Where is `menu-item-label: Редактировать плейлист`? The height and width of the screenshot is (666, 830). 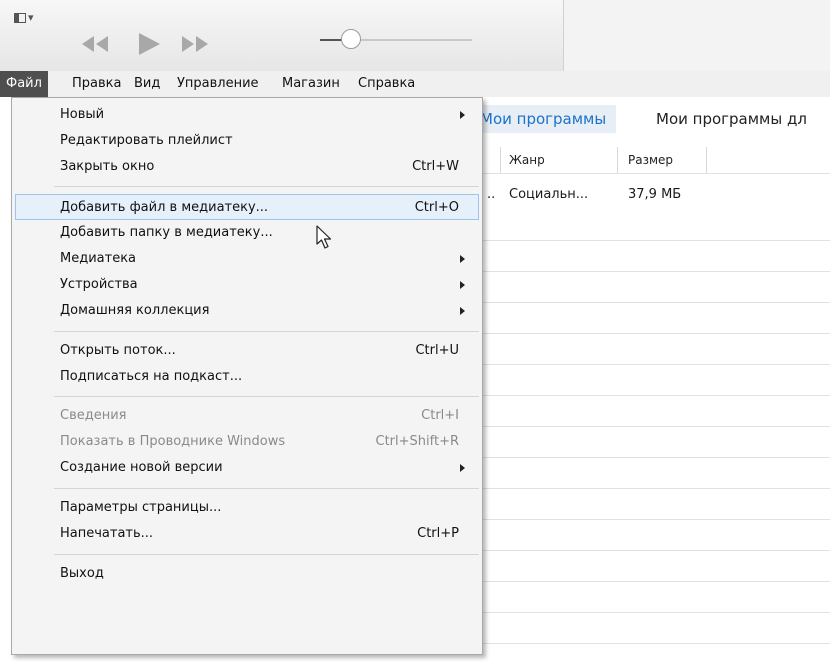
menu-item-label: Редактировать плейлист is located at coordinates (146, 140).